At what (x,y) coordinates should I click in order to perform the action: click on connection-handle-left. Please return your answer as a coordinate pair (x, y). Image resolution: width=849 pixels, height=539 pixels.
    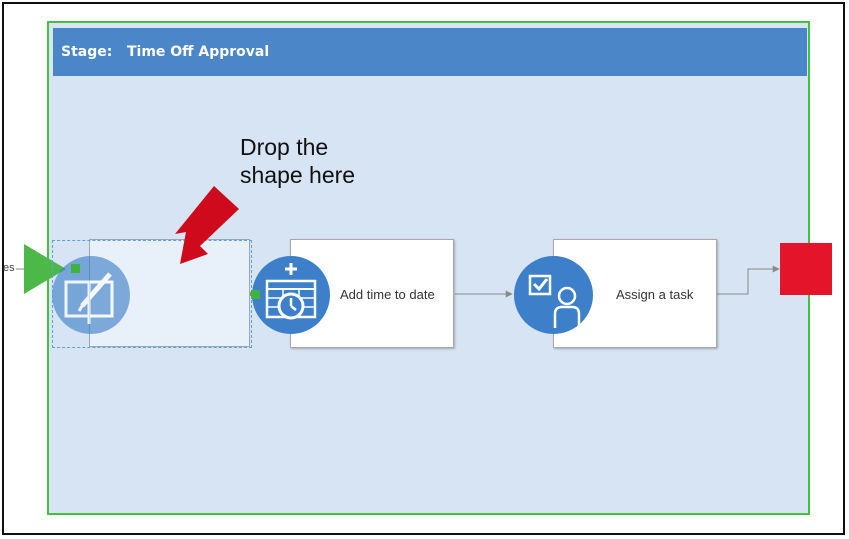
    Looking at the image, I should click on (75, 268).